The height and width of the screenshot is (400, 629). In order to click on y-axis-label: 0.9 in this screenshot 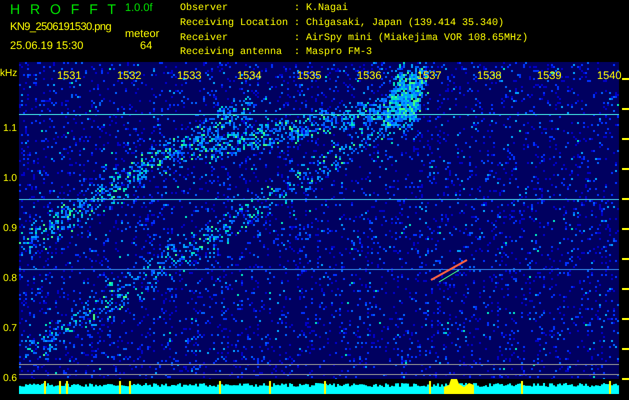, I will do `click(10, 229)`.